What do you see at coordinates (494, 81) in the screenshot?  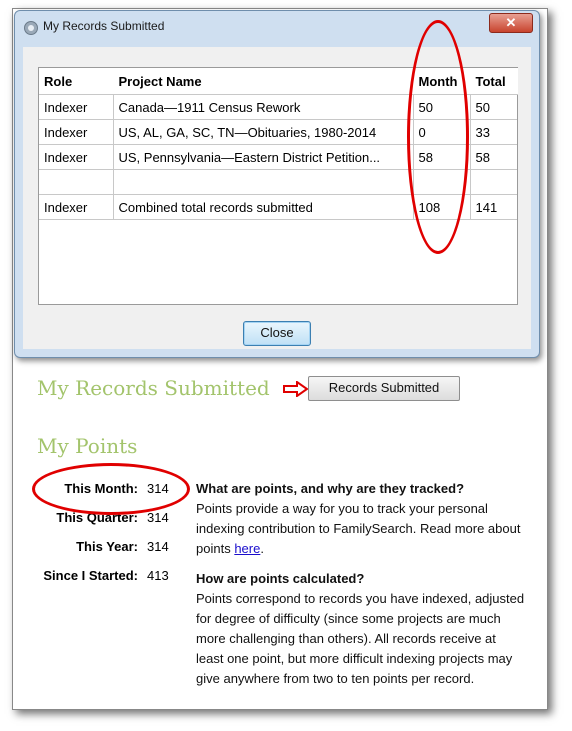 I see `column-header-total: Total` at bounding box center [494, 81].